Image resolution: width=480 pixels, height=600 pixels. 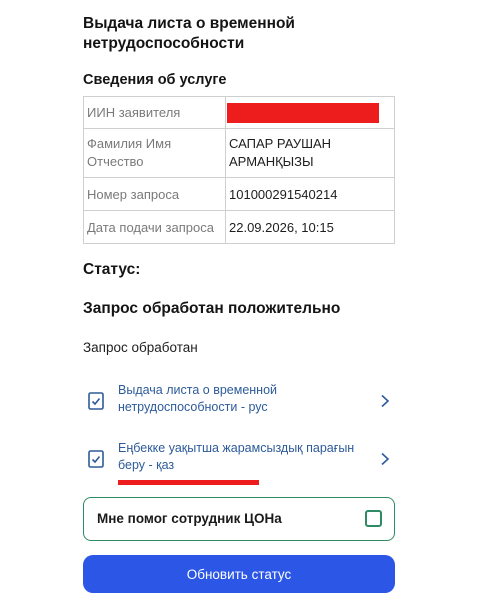 I want to click on table-row: Дата подачи запроса 22.09.2026, 10:15, so click(x=239, y=227).